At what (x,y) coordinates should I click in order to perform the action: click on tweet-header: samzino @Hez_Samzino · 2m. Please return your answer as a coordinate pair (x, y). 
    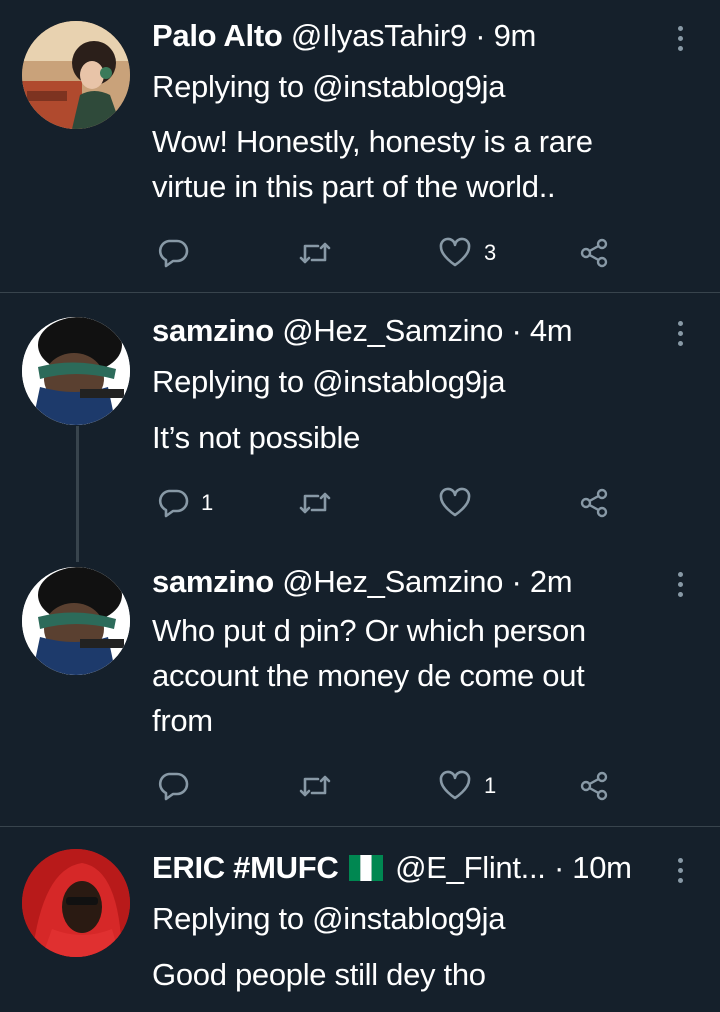
    Looking at the image, I should click on (401, 582).